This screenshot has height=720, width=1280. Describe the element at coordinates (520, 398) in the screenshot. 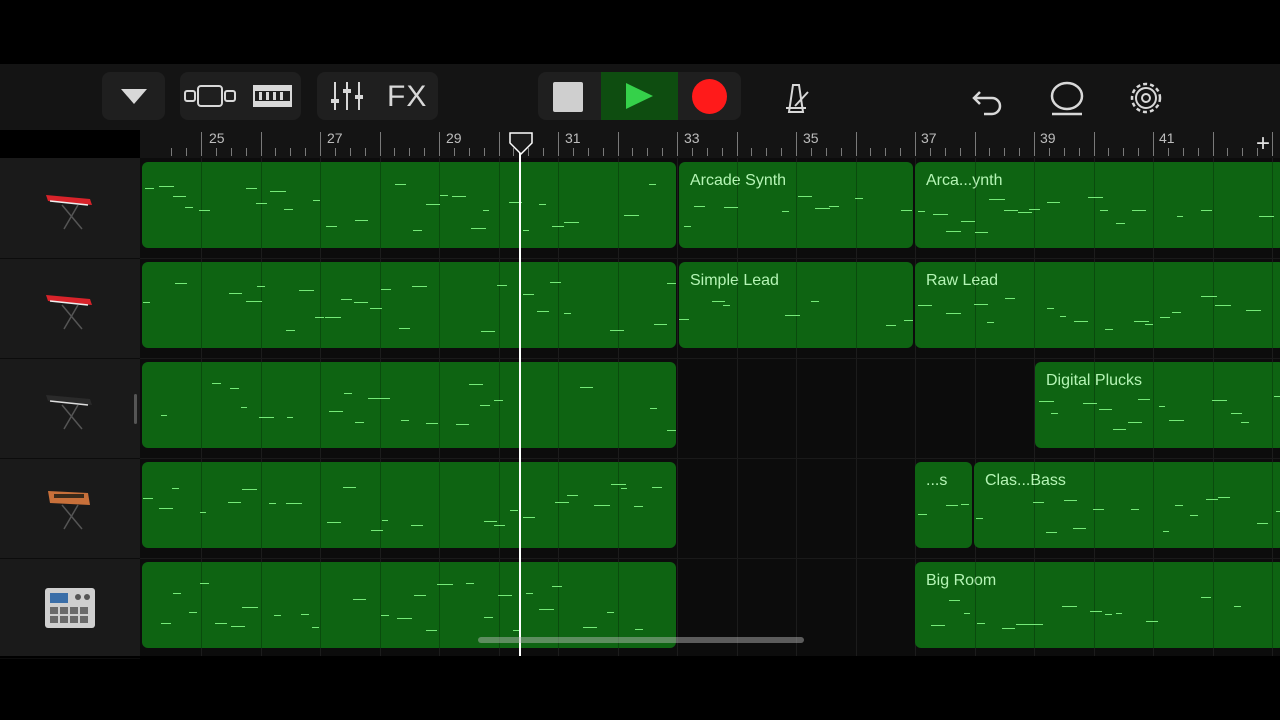

I see `playhead` at that location.